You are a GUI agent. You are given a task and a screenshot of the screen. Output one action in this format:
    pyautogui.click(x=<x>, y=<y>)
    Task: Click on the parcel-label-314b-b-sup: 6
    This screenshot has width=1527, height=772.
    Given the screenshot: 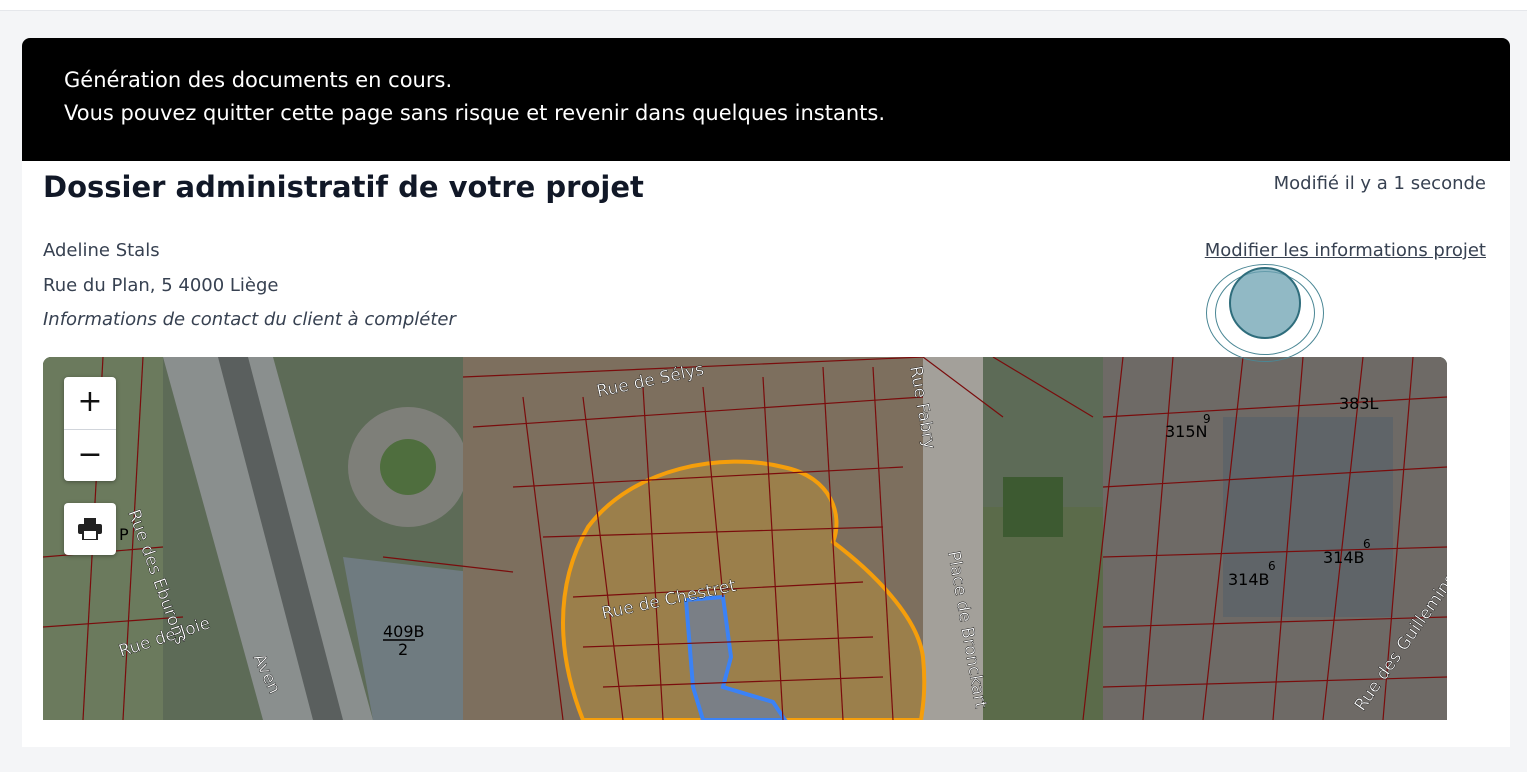 What is the action you would take?
    pyautogui.click(x=1367, y=544)
    